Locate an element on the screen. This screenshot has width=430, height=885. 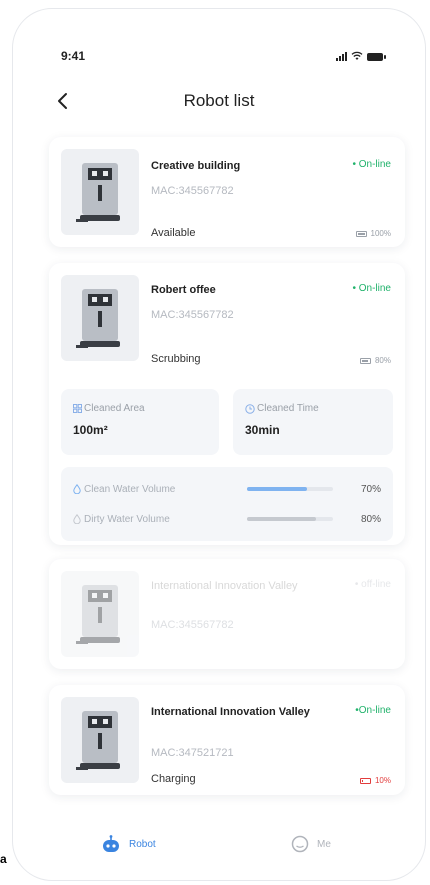
tab-bar: Robot Me is located at coordinates (219, 849).